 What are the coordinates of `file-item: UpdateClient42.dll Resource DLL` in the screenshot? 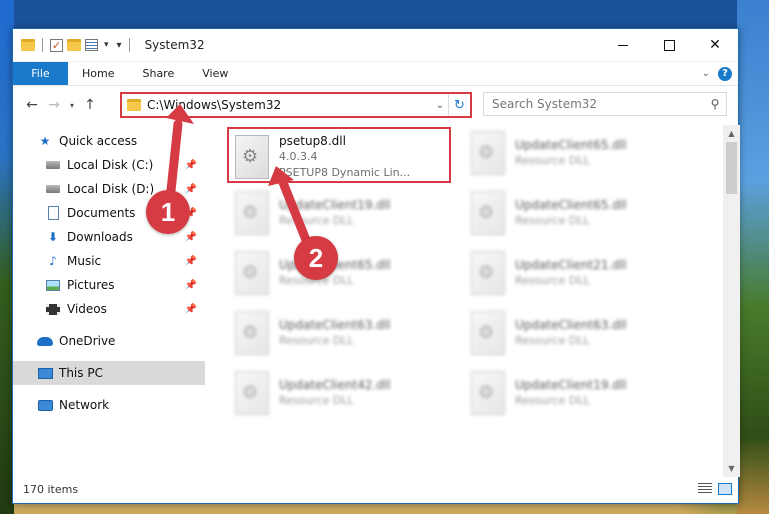 It's located at (342, 393).